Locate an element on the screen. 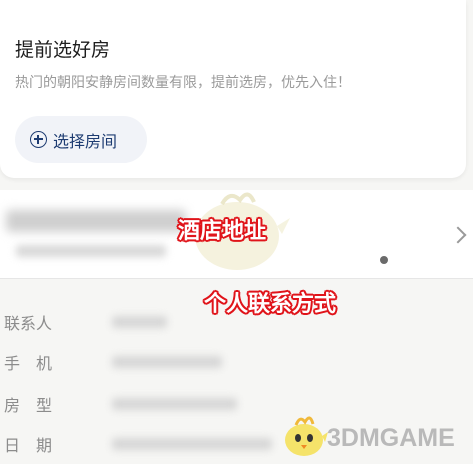 This screenshot has height=464, width=473. select-room-label: 选择房间 is located at coordinates (85, 141).